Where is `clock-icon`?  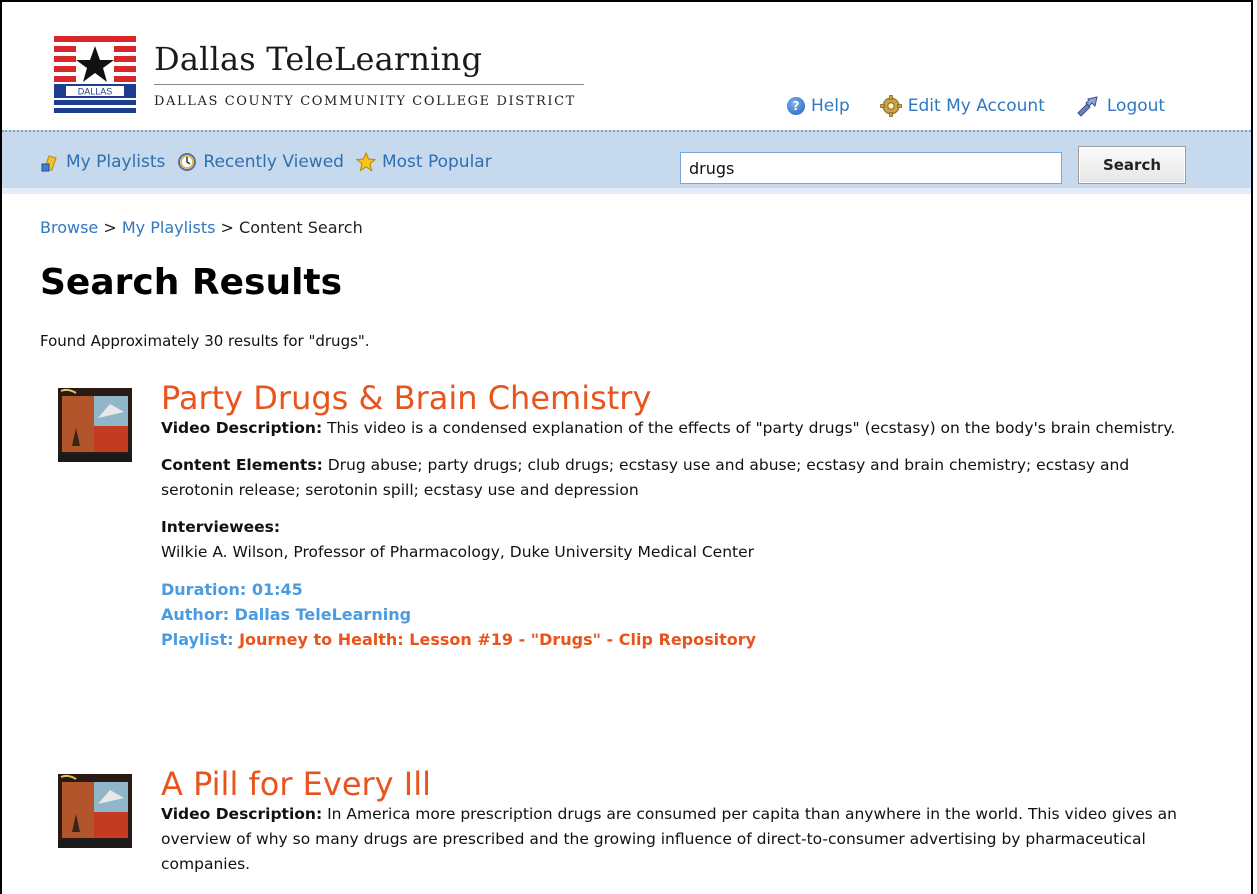
clock-icon is located at coordinates (187, 162).